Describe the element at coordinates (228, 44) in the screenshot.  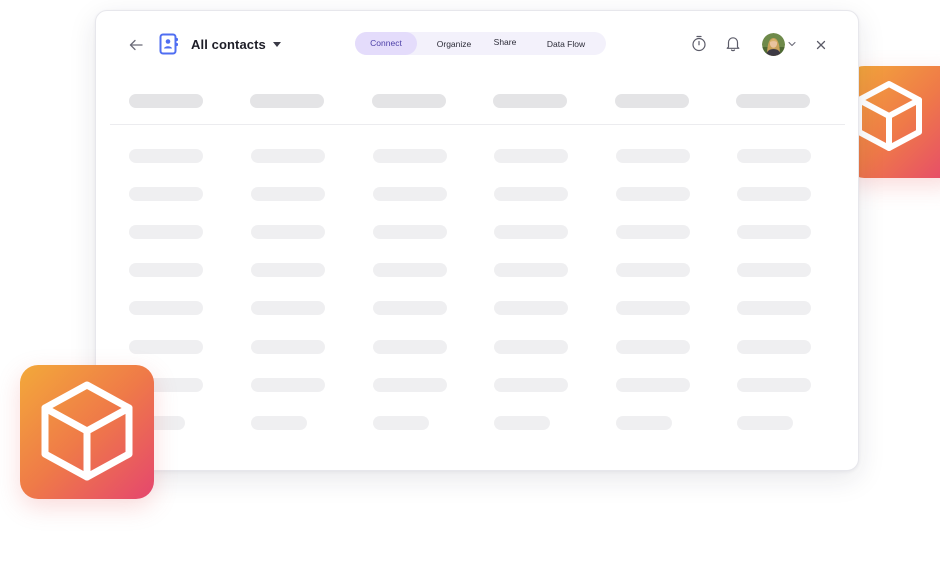
I see `page-title: All contacts` at that location.